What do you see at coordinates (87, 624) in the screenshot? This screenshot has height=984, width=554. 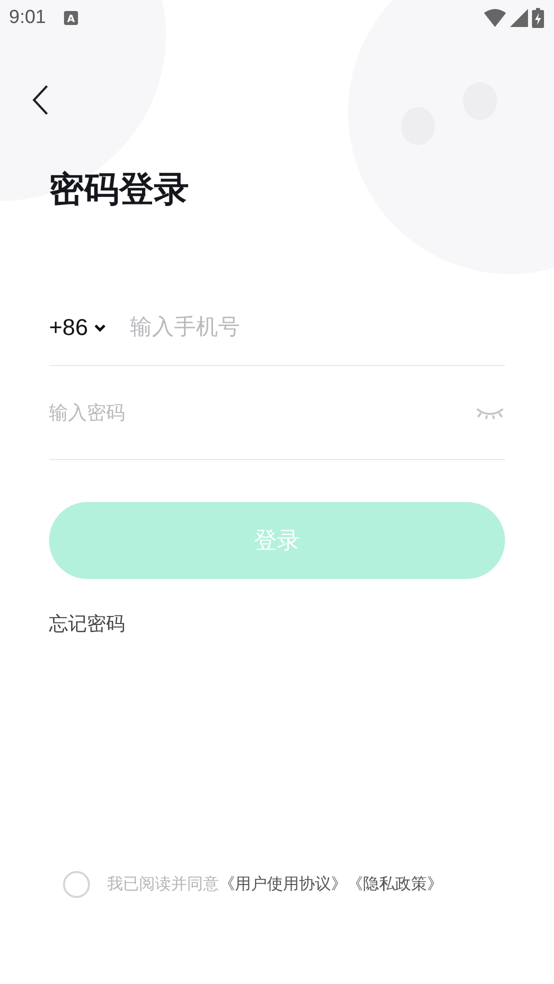 I see `forgot-password-link: 忘记密码` at bounding box center [87, 624].